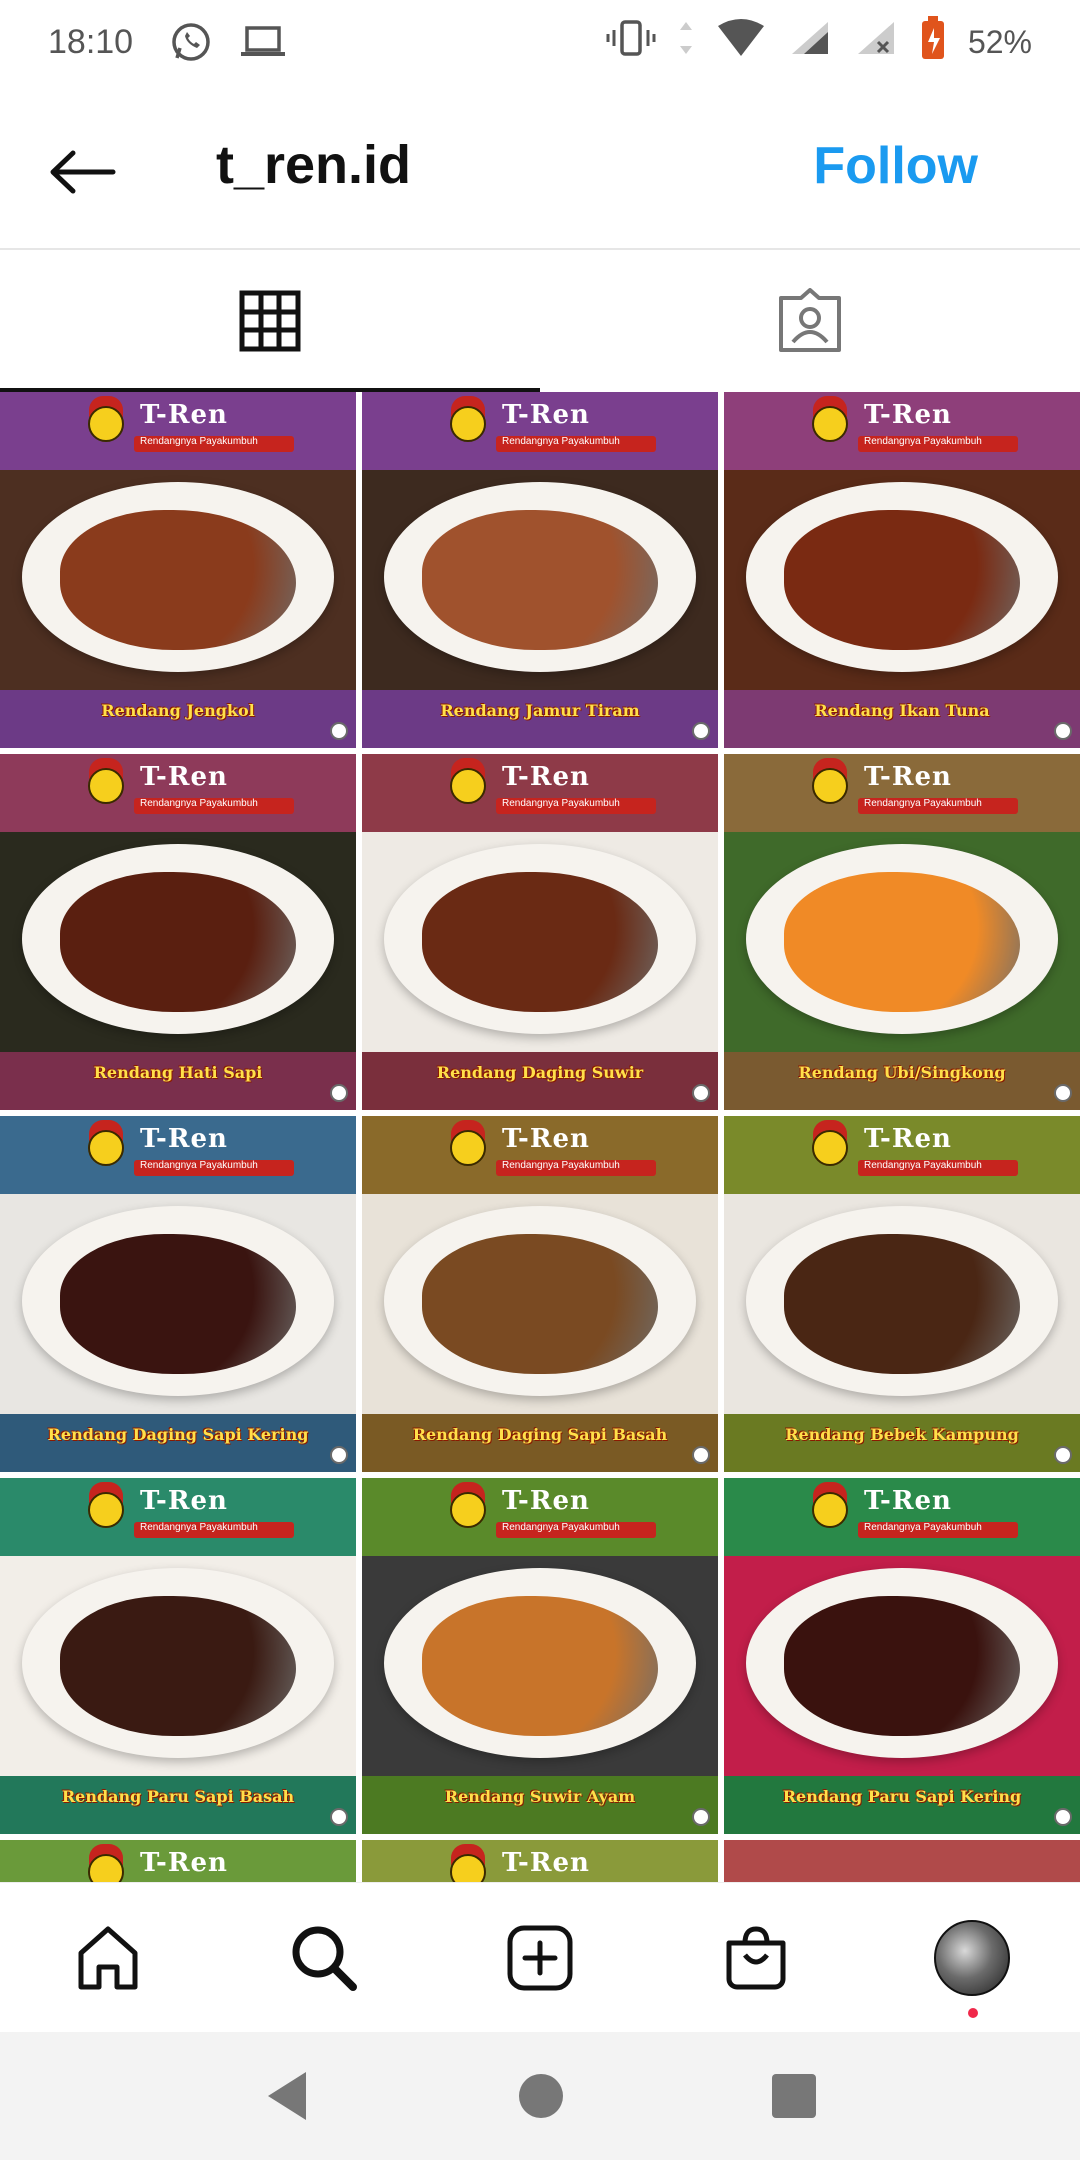 The image size is (1080, 2160). Describe the element at coordinates (178, 1796) in the screenshot. I see `post-caption: Rendang Paru Sapi Basah` at that location.